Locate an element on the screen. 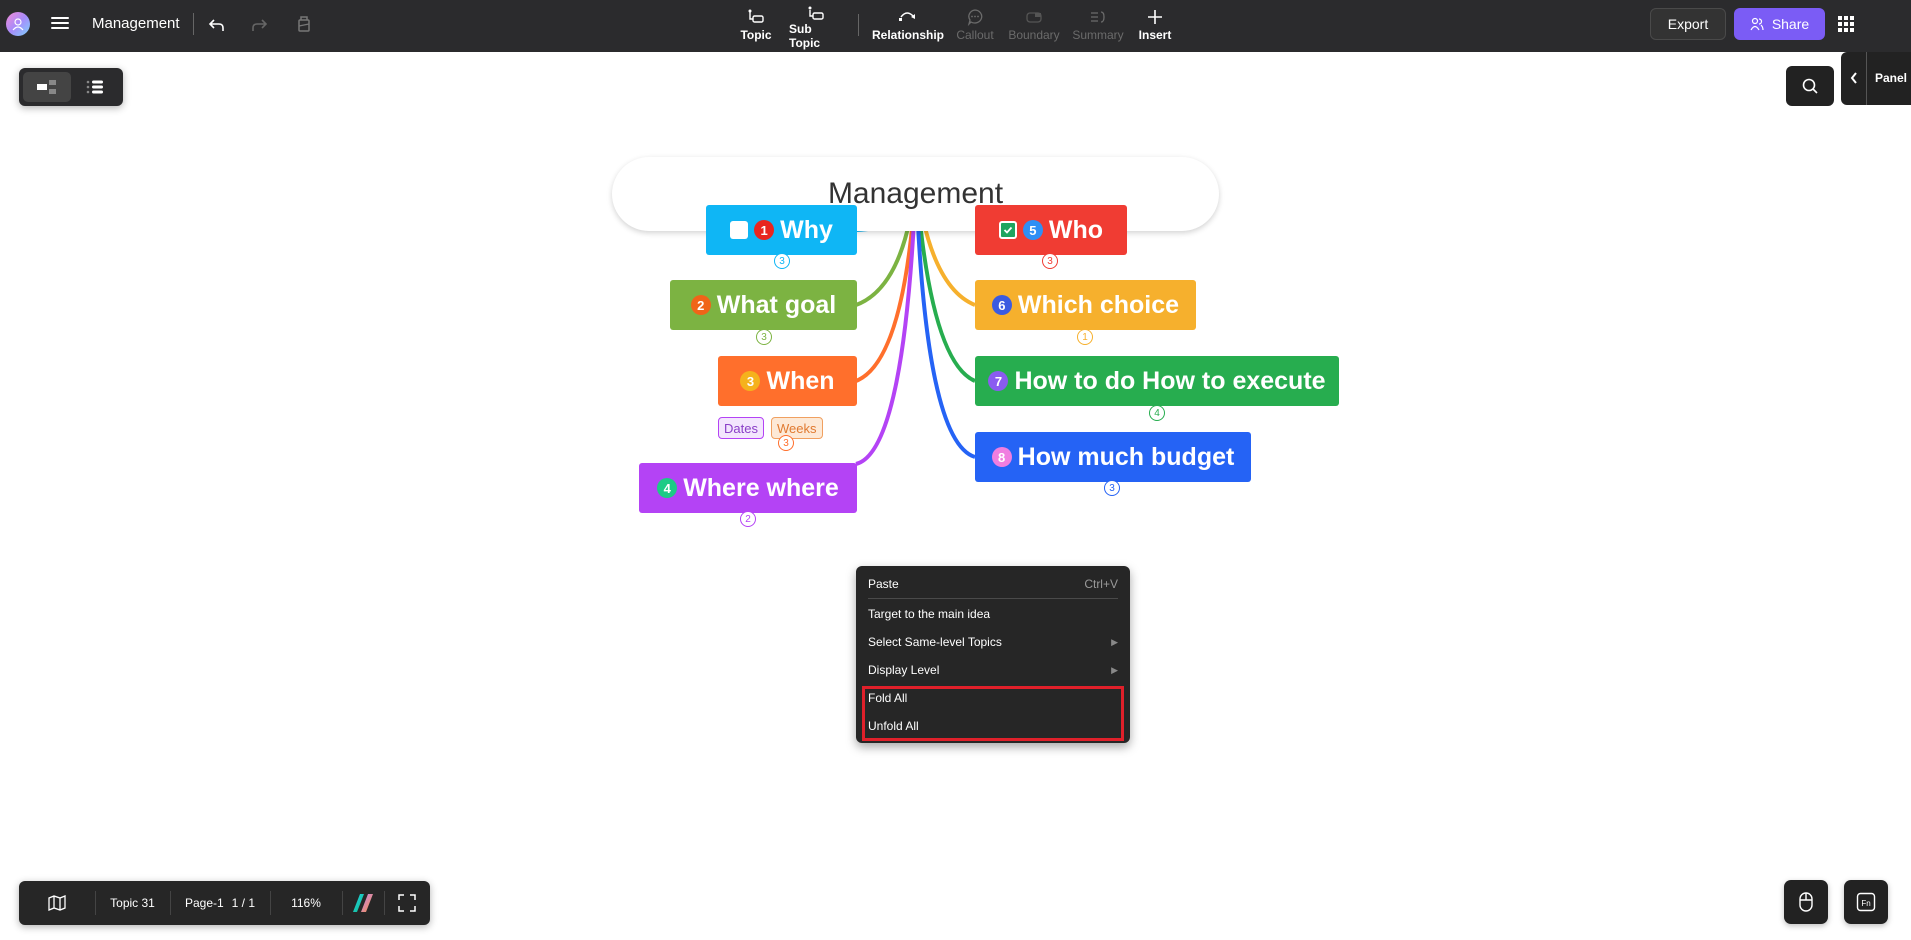 The image size is (1911, 940). mouse-mode-button is located at coordinates (1806, 902).